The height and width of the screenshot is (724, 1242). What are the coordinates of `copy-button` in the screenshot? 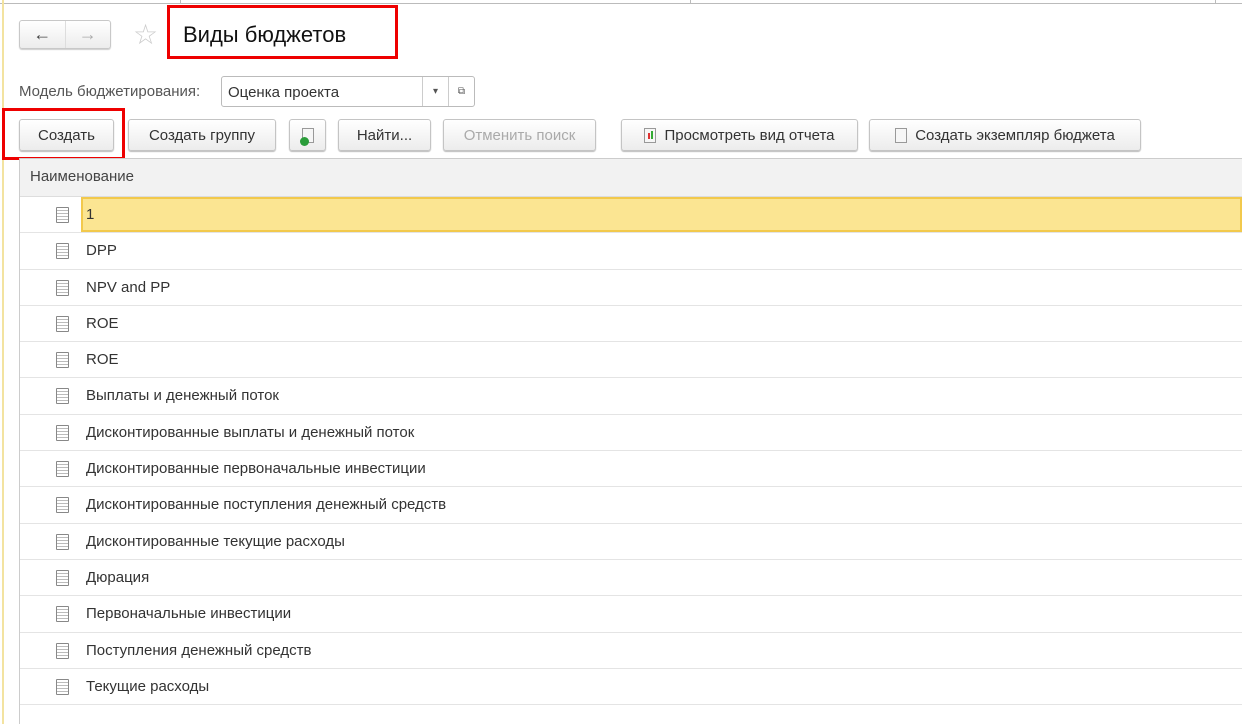 It's located at (307, 135).